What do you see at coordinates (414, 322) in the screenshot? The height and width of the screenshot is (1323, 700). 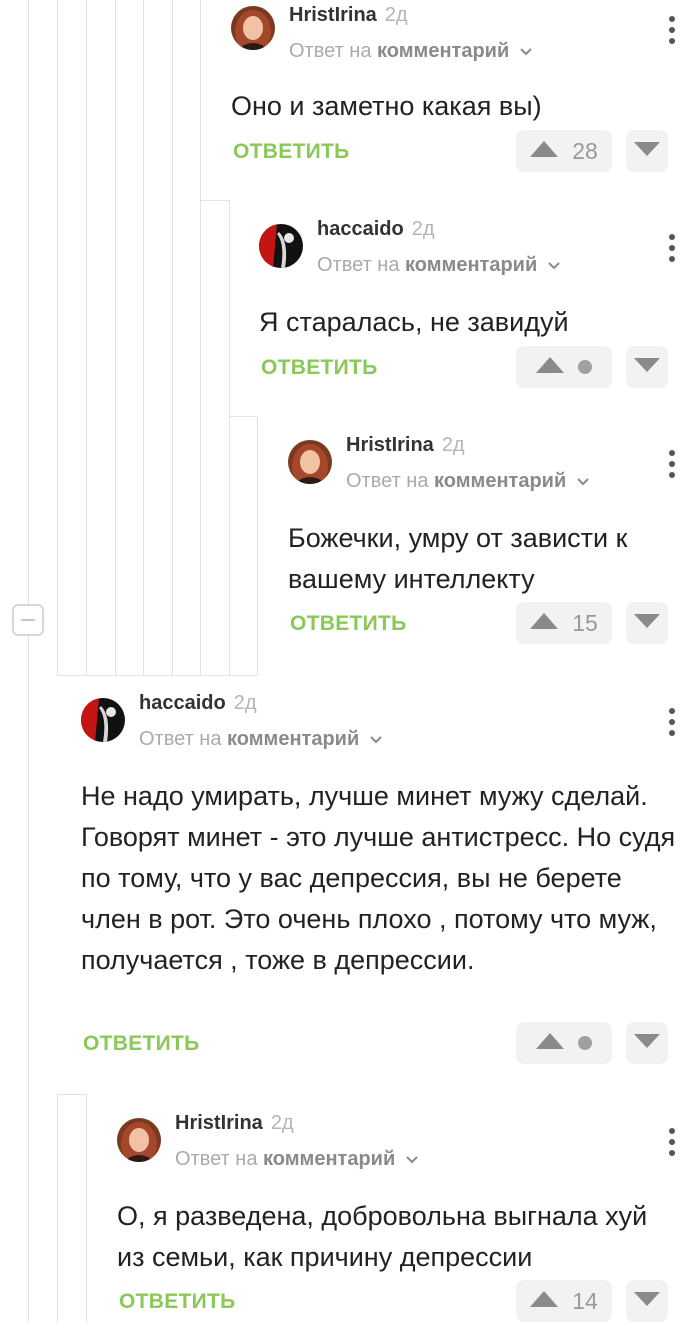 I see `comment-text: Я старалась, не завидуй` at bounding box center [414, 322].